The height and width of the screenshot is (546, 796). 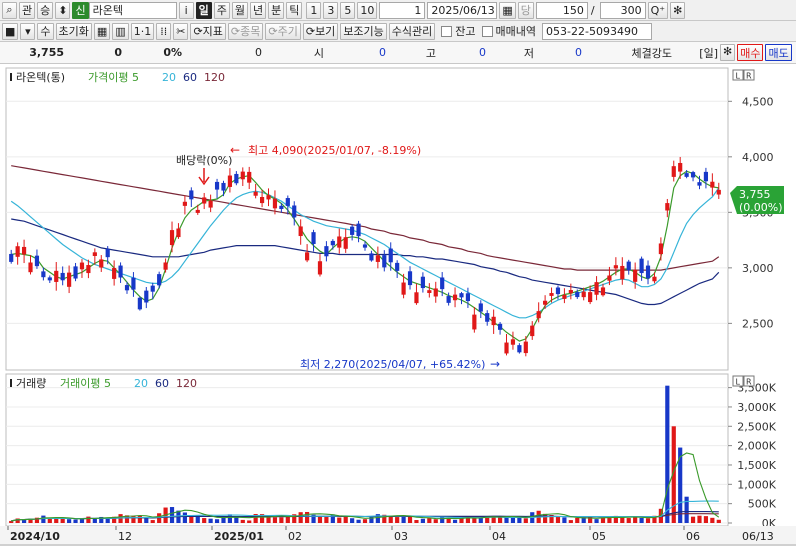 I want to click on spin-updown-icon: ⬍, so click(x=63, y=10).